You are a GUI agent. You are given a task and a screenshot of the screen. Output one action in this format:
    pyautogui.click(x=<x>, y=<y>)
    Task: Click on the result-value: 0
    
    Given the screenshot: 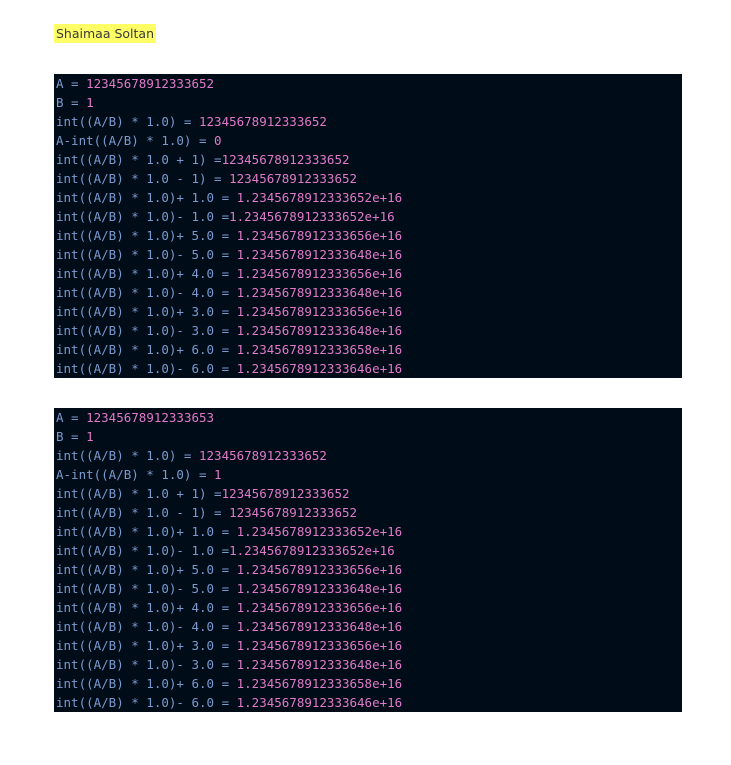 What is the action you would take?
    pyautogui.click(x=218, y=140)
    